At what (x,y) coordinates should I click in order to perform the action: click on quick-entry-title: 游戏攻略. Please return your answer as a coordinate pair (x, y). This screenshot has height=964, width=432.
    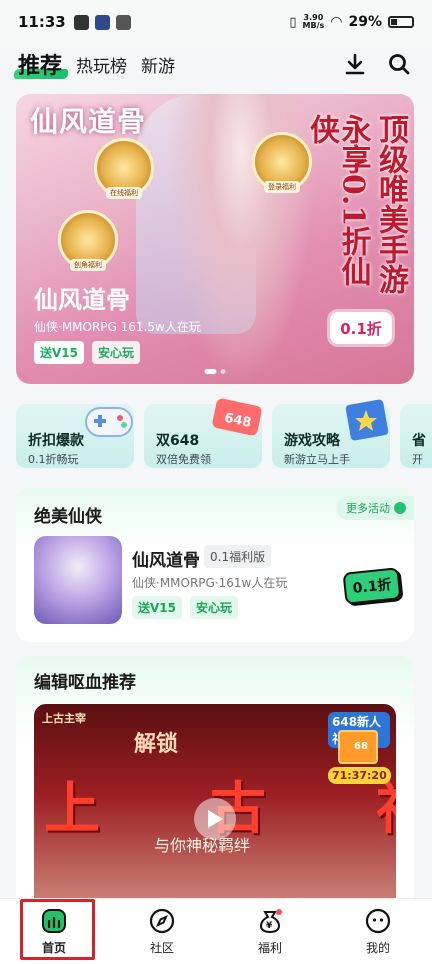
    Looking at the image, I should click on (312, 441).